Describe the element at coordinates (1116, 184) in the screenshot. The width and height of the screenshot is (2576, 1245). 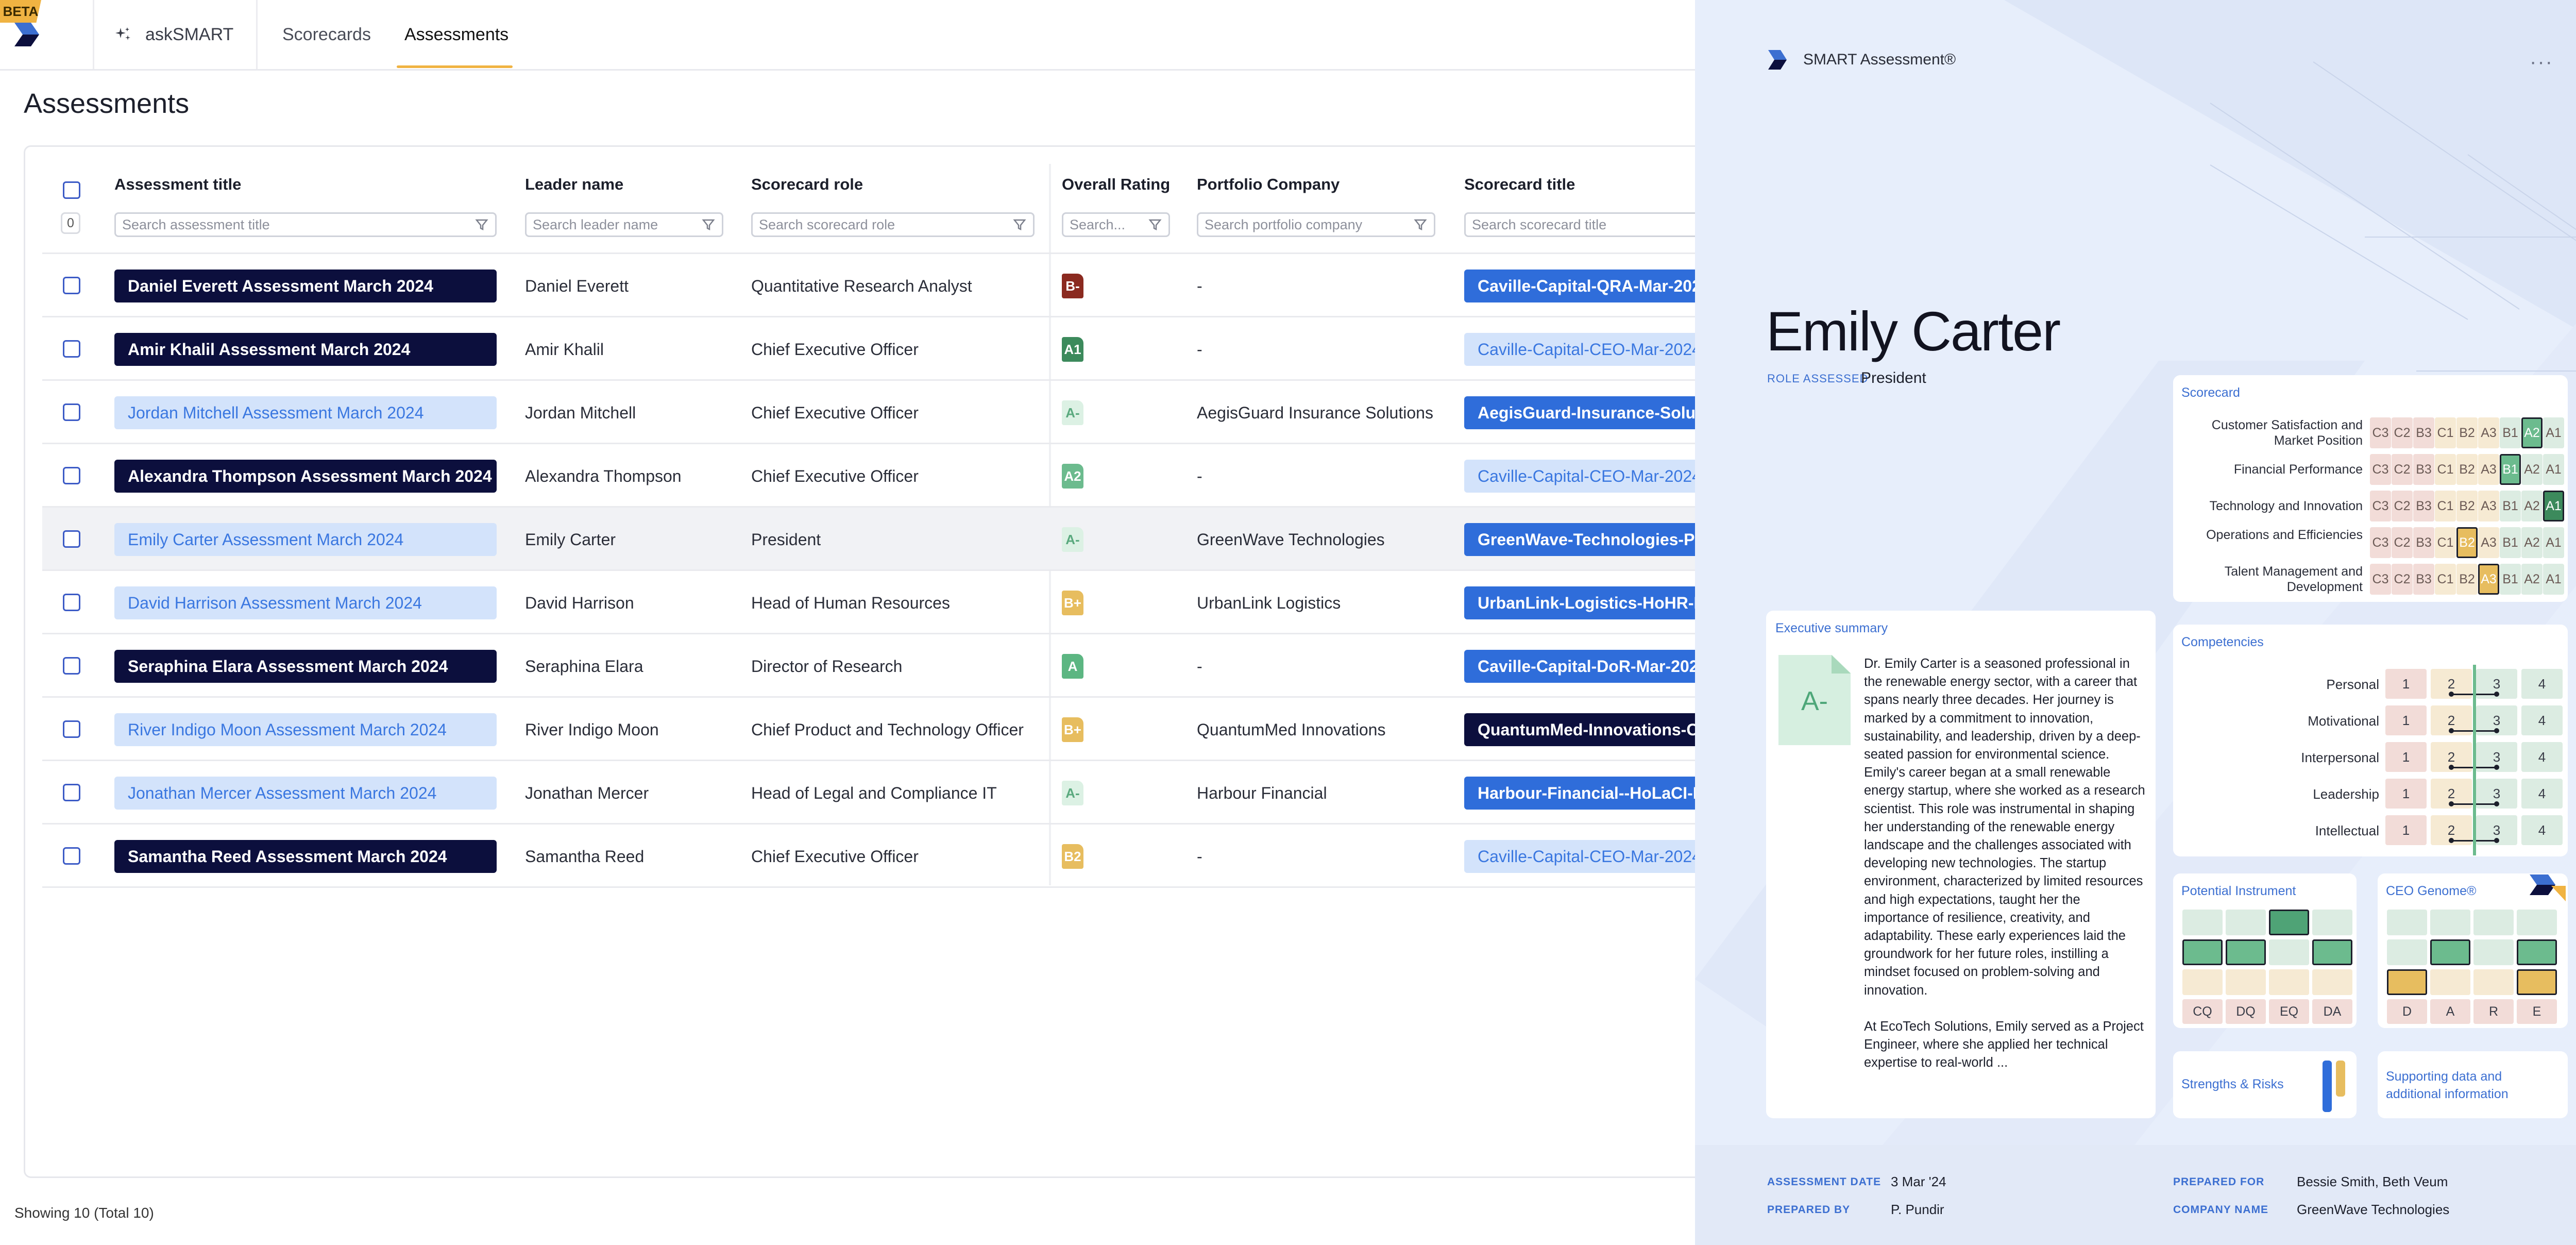
I see `column-header-overall-rating: Overall Rating` at that location.